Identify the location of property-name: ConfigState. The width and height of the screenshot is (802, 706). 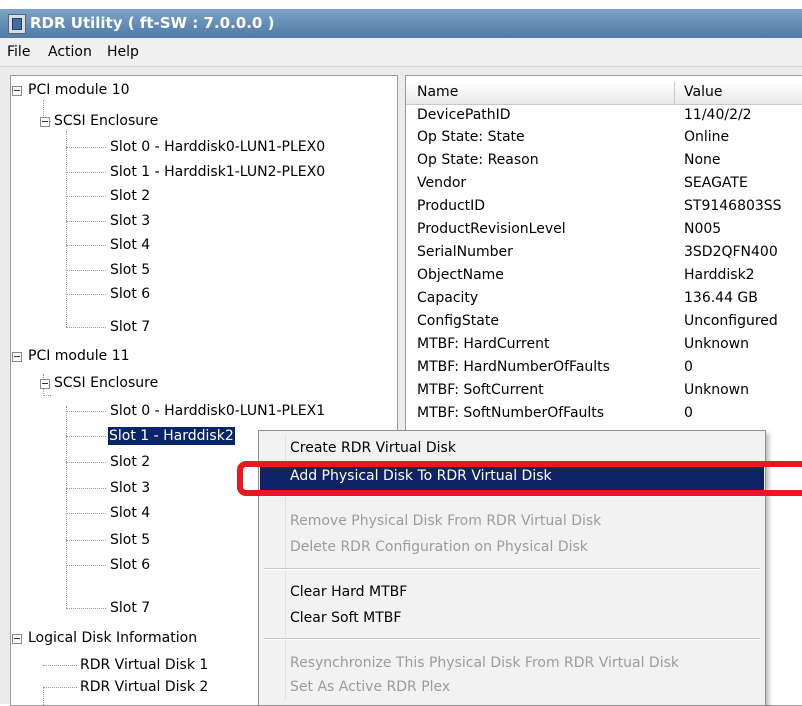
(458, 321).